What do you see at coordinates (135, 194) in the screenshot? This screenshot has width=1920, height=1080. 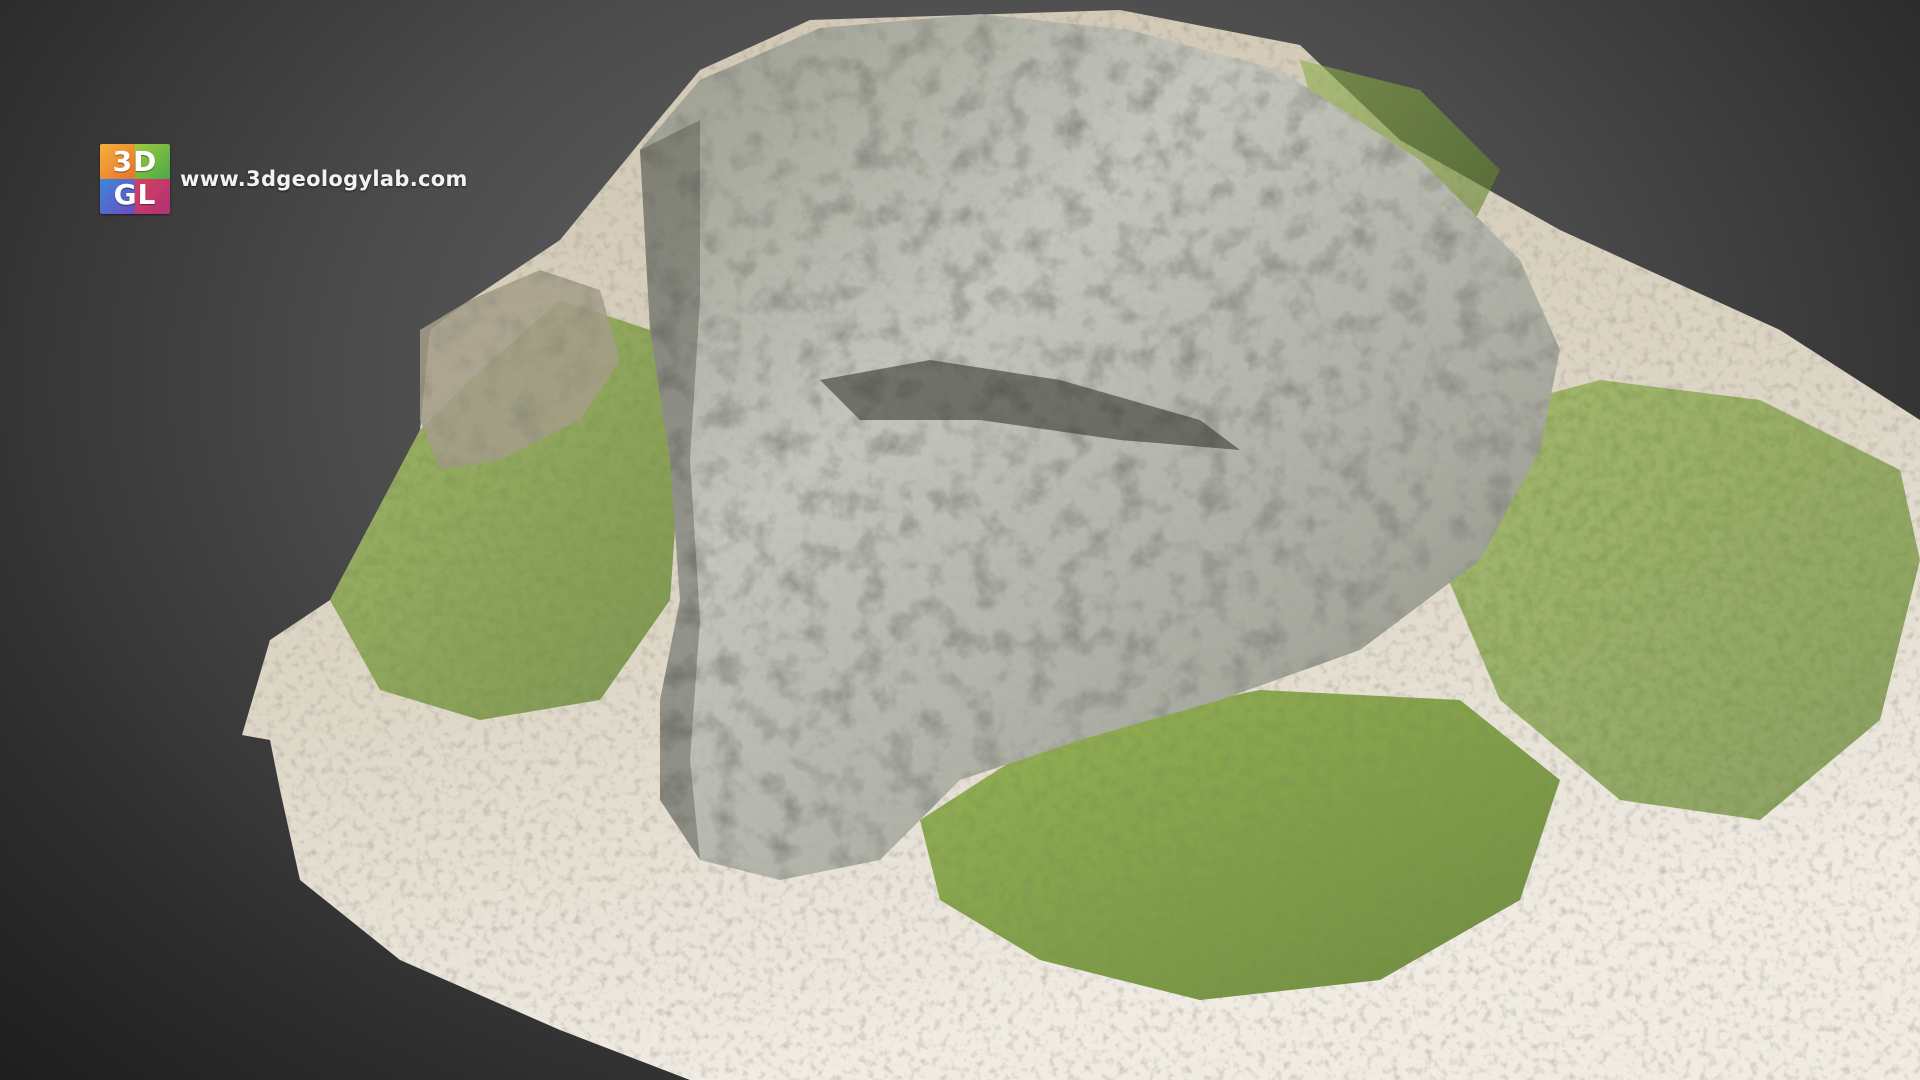 I see `logo-text-bottom: GL` at bounding box center [135, 194].